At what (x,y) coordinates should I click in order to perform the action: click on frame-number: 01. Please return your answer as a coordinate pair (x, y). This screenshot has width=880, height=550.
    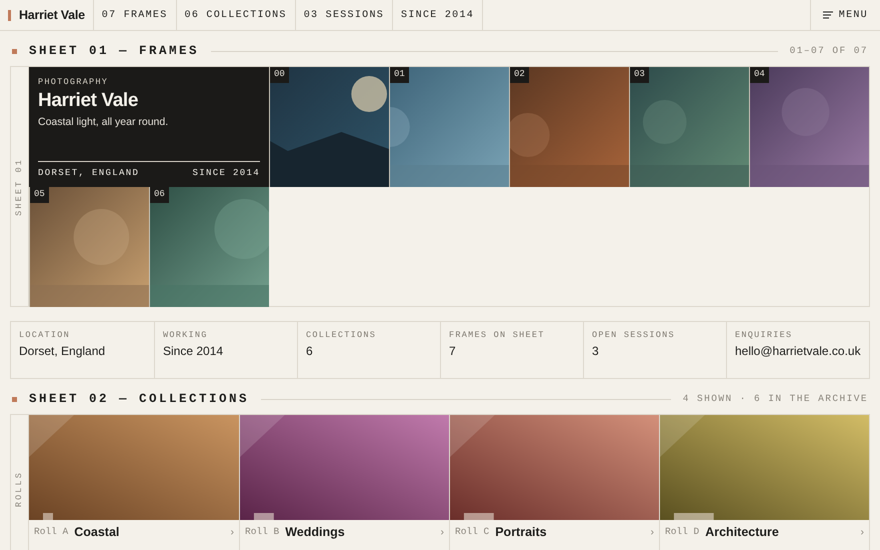
    Looking at the image, I should click on (399, 74).